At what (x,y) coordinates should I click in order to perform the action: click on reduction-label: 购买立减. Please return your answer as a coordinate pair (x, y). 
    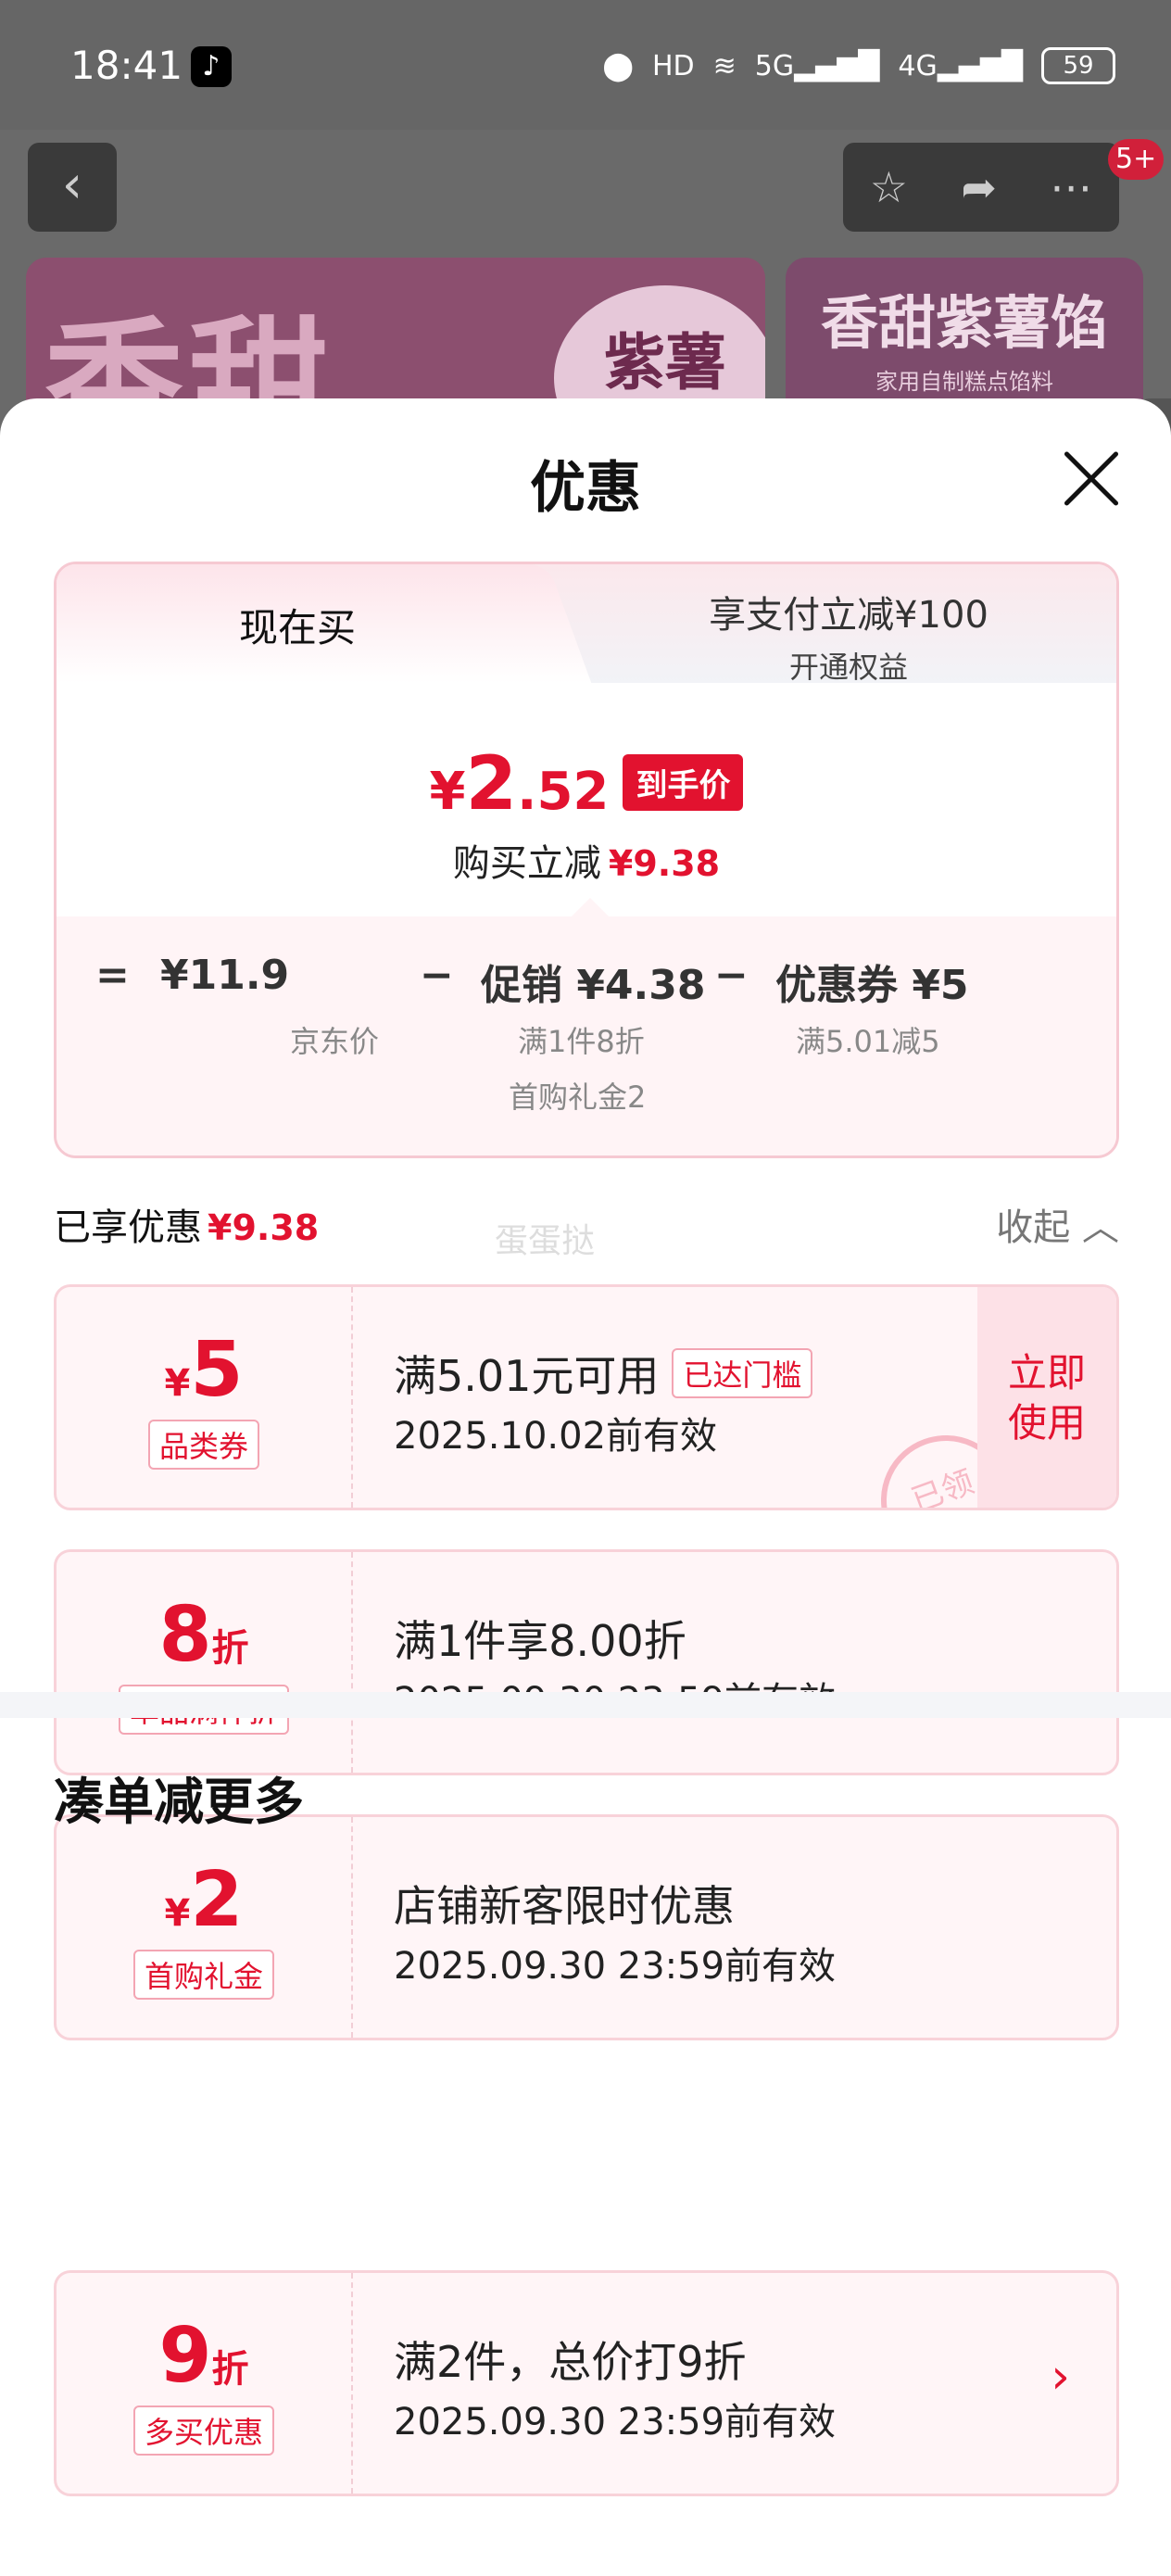
    Looking at the image, I should click on (527, 863).